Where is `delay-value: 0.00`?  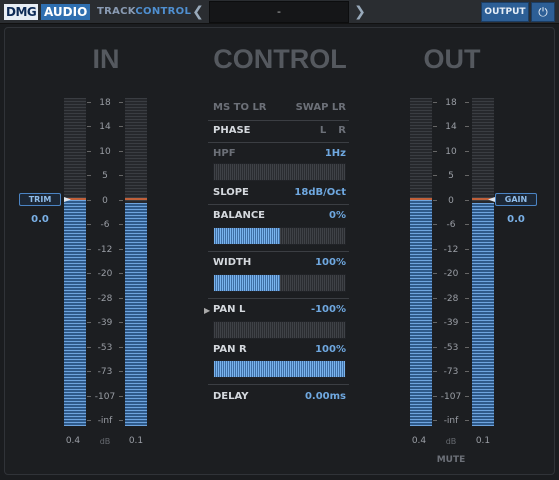 delay-value: 0.00 is located at coordinates (317, 396).